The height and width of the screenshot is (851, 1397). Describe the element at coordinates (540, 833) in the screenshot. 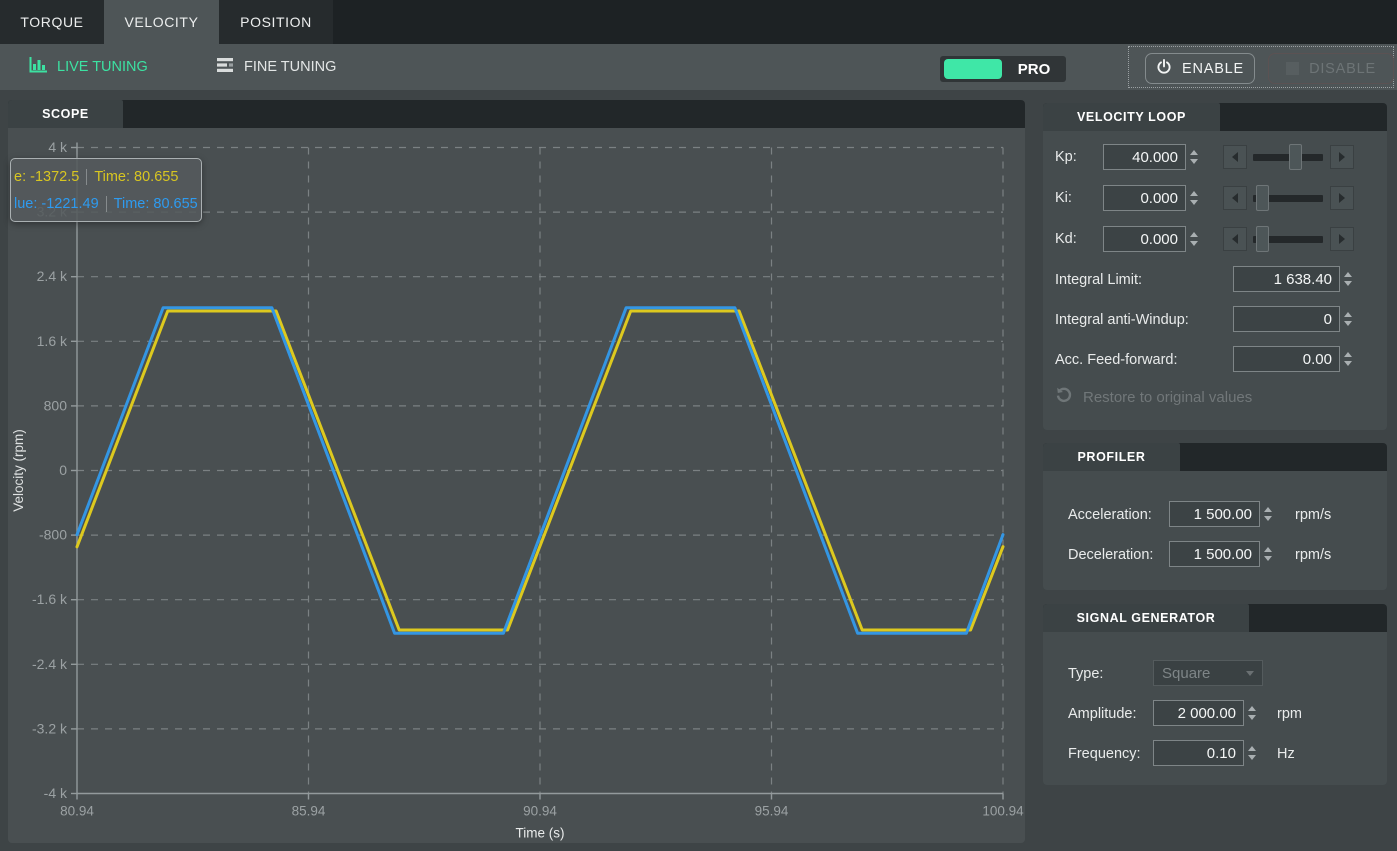

I see `x-axis-label: Time (s)` at that location.